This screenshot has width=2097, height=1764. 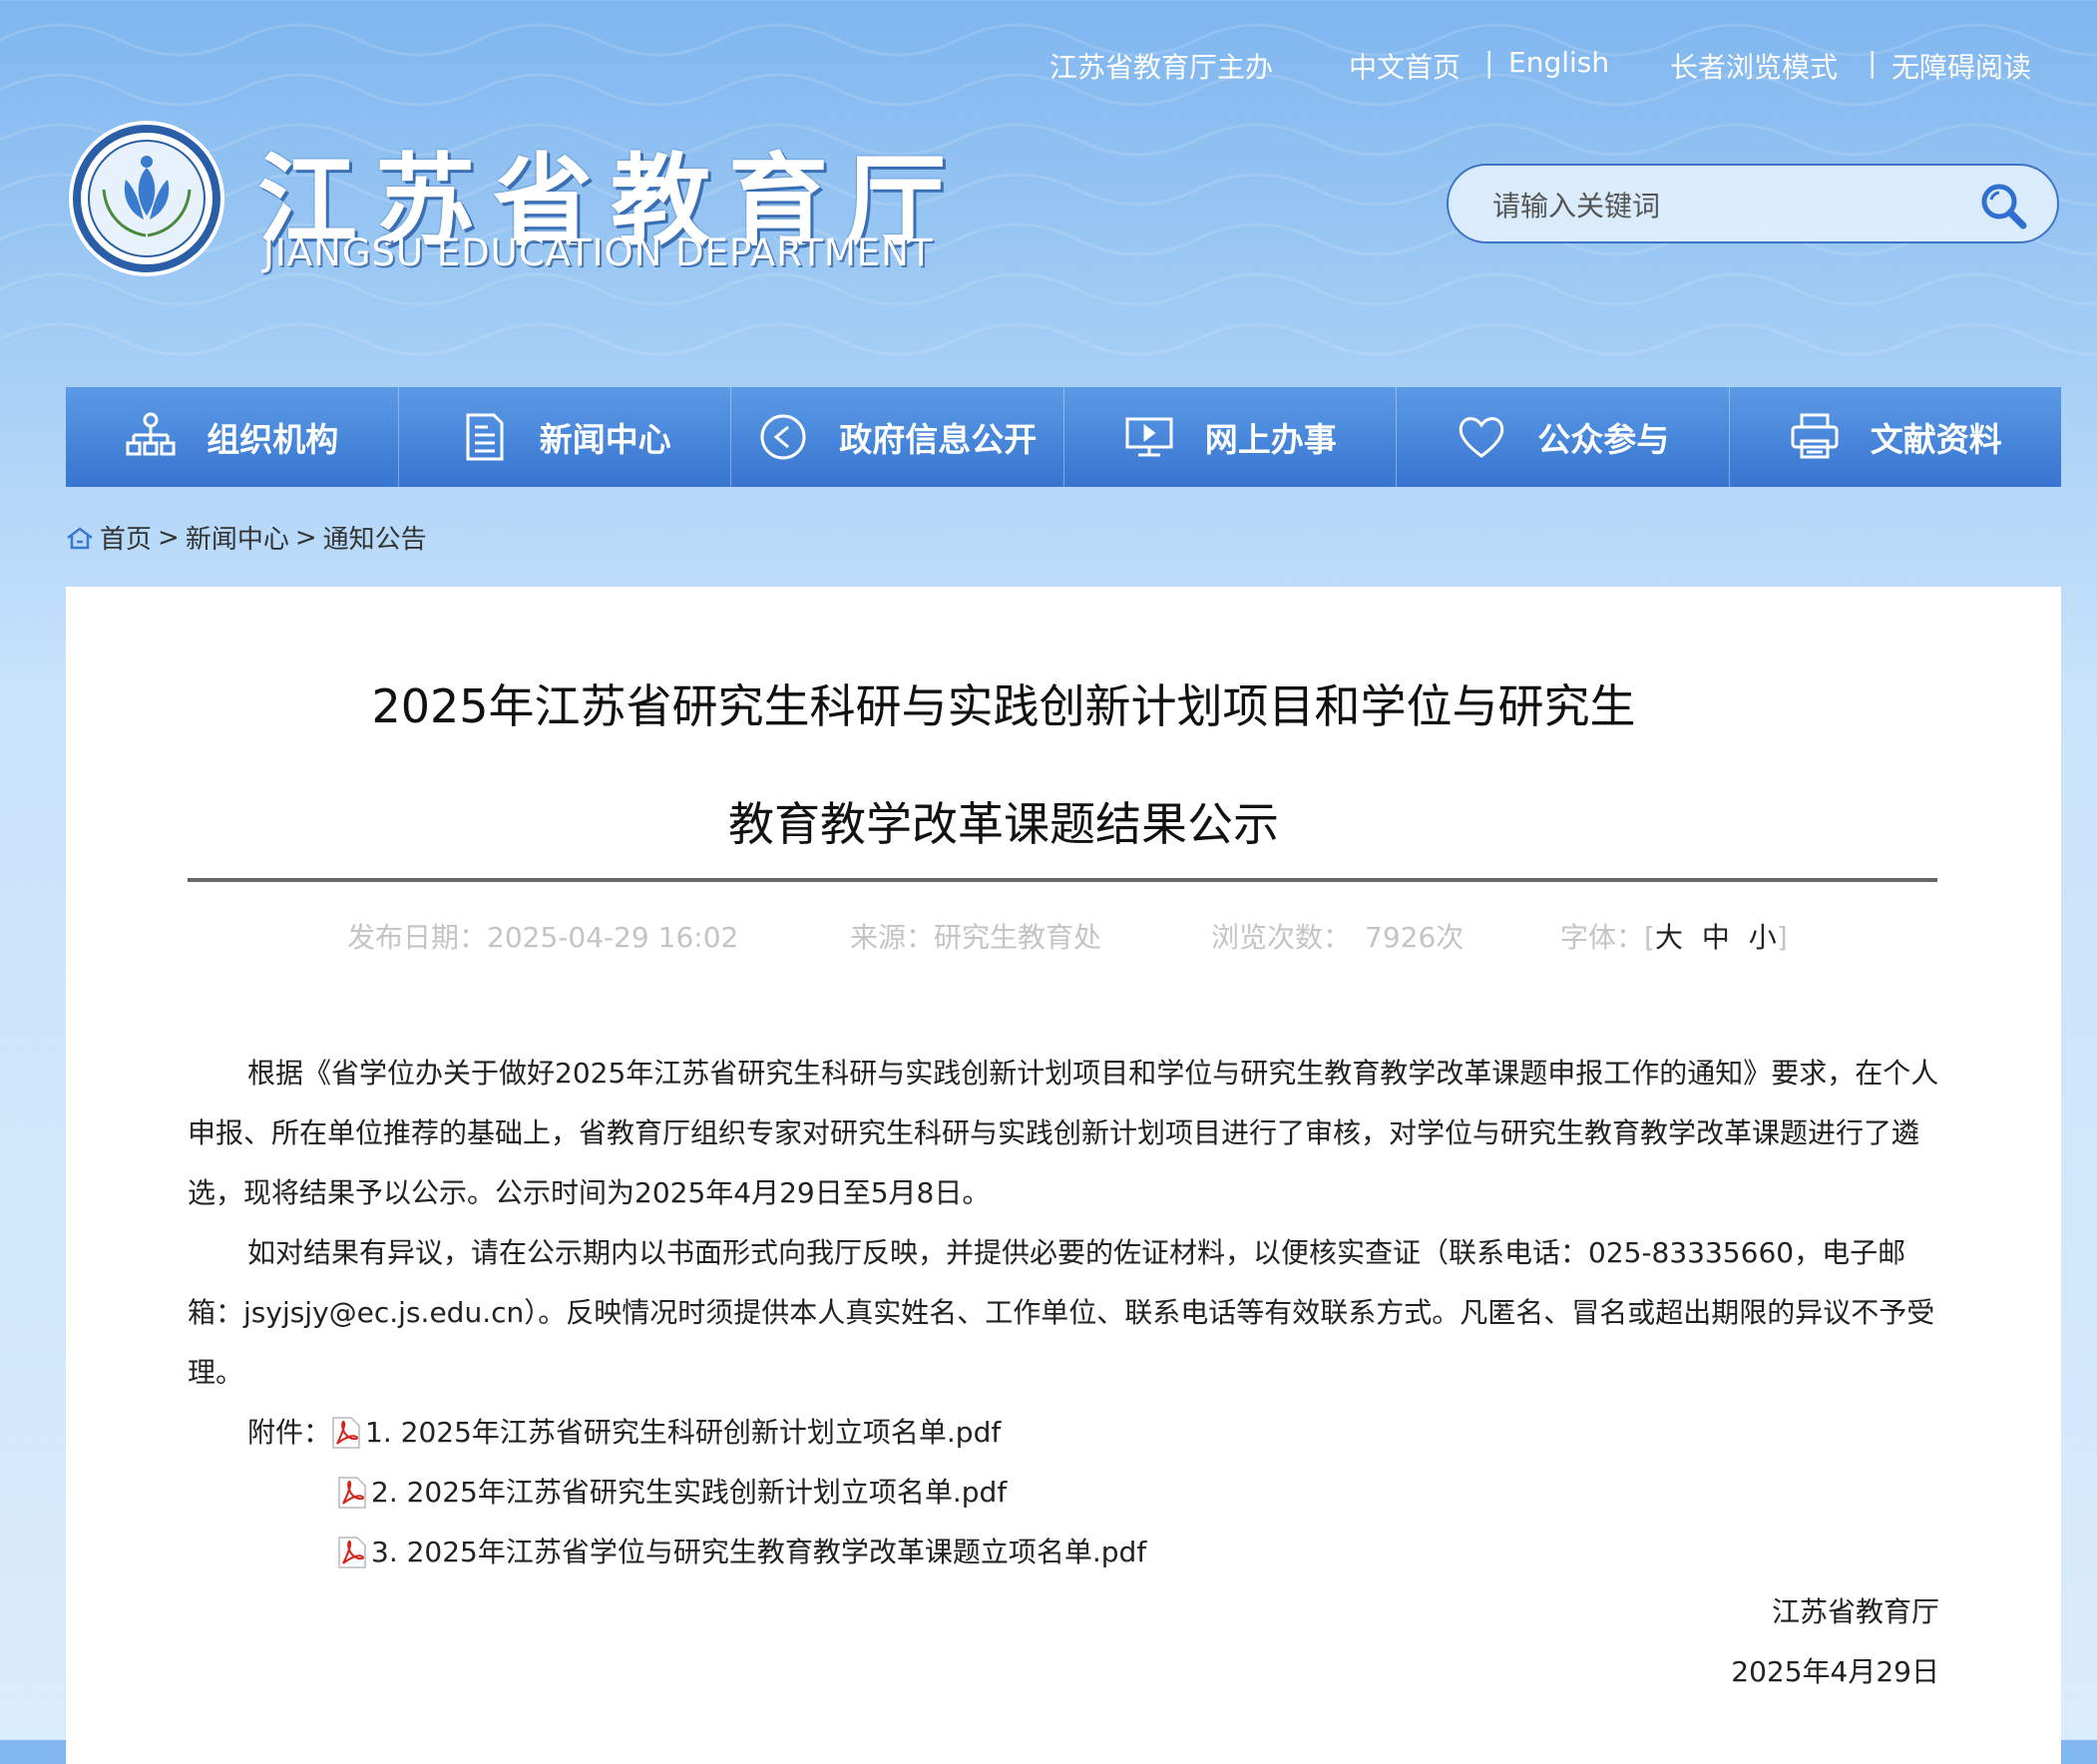 What do you see at coordinates (289, 1432) in the screenshot?
I see `attachments-label: 附件：` at bounding box center [289, 1432].